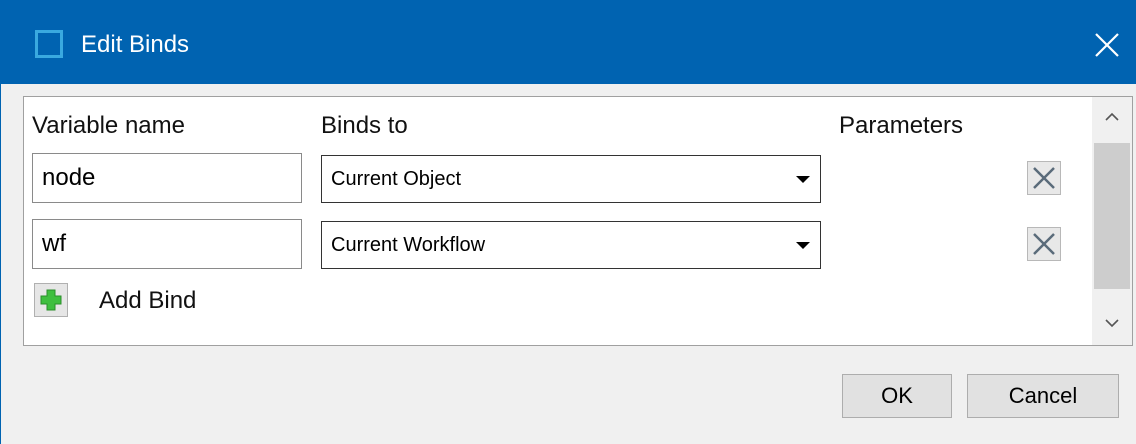 The width and height of the screenshot is (1136, 444). What do you see at coordinates (1043, 396) in the screenshot?
I see `cancel-button: Cancel` at bounding box center [1043, 396].